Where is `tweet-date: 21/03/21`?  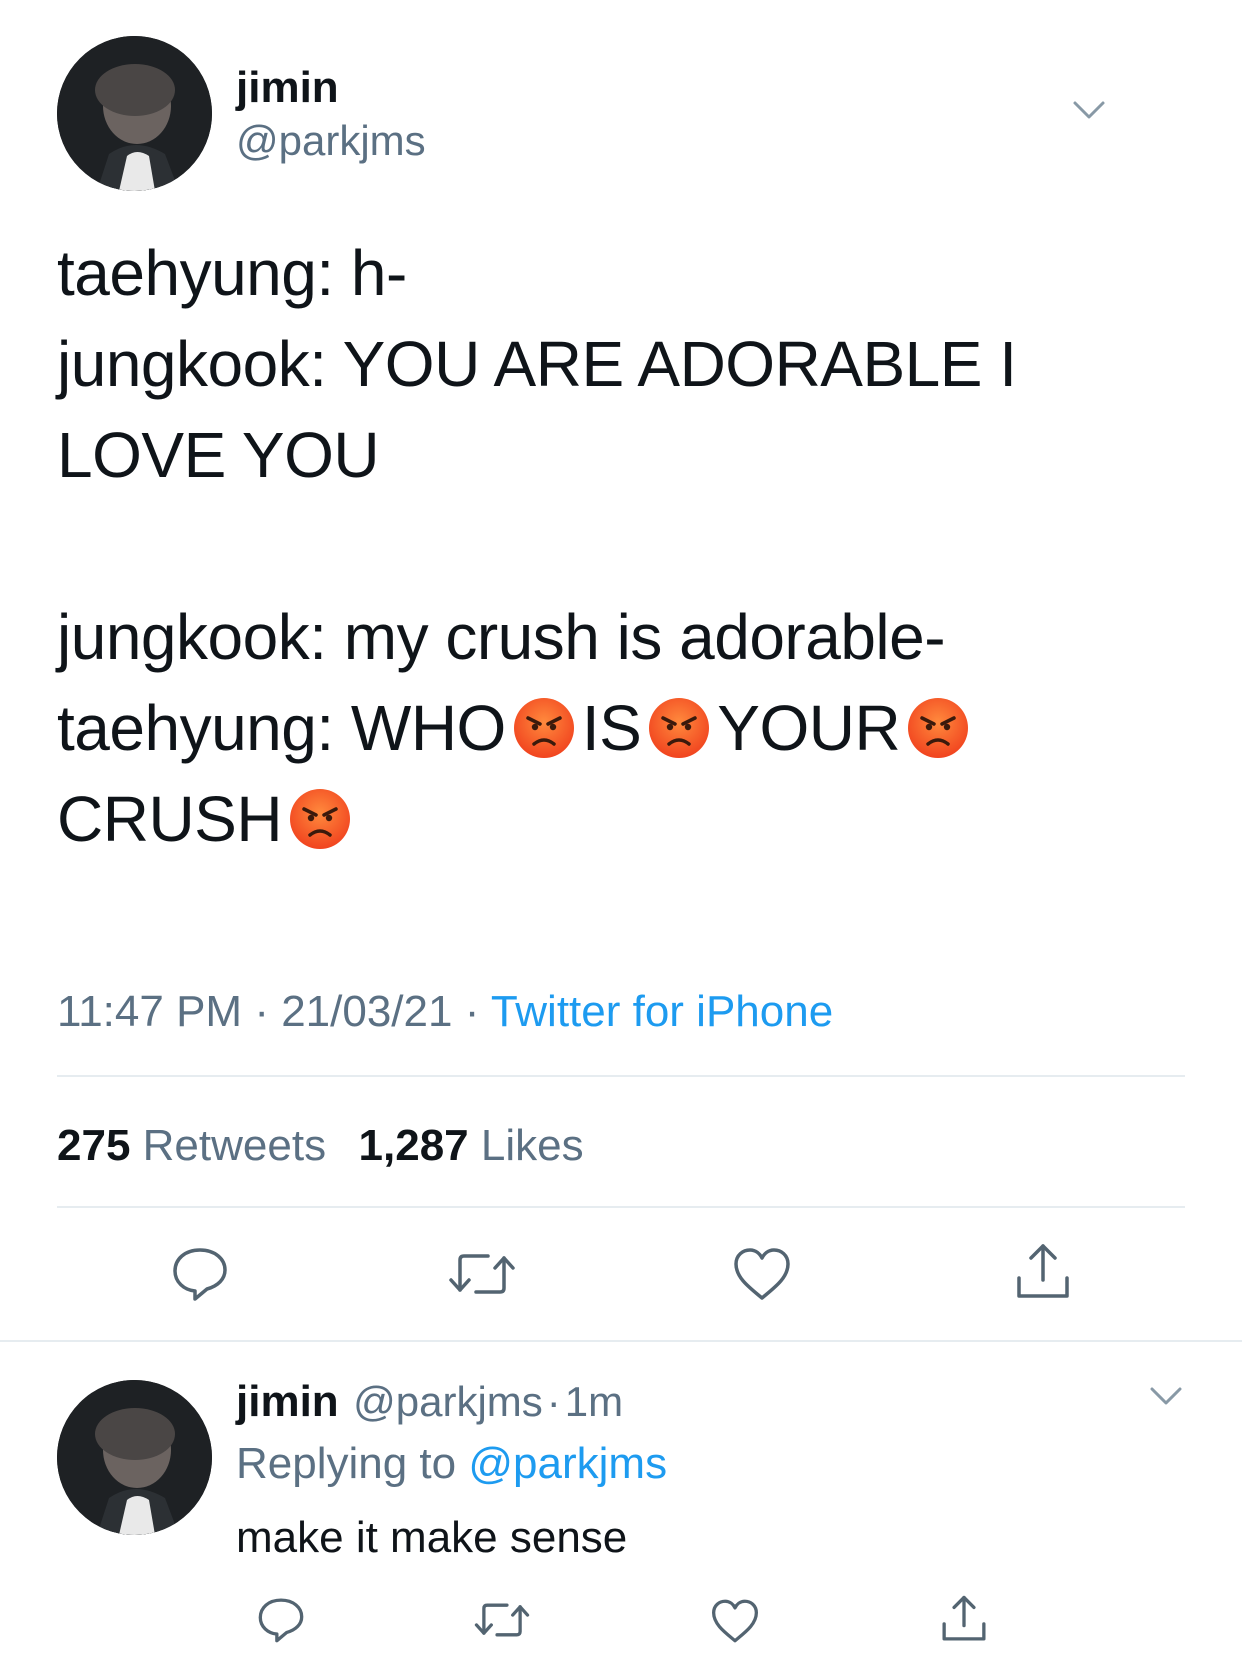
tweet-date: 21/03/21 is located at coordinates (366, 1011).